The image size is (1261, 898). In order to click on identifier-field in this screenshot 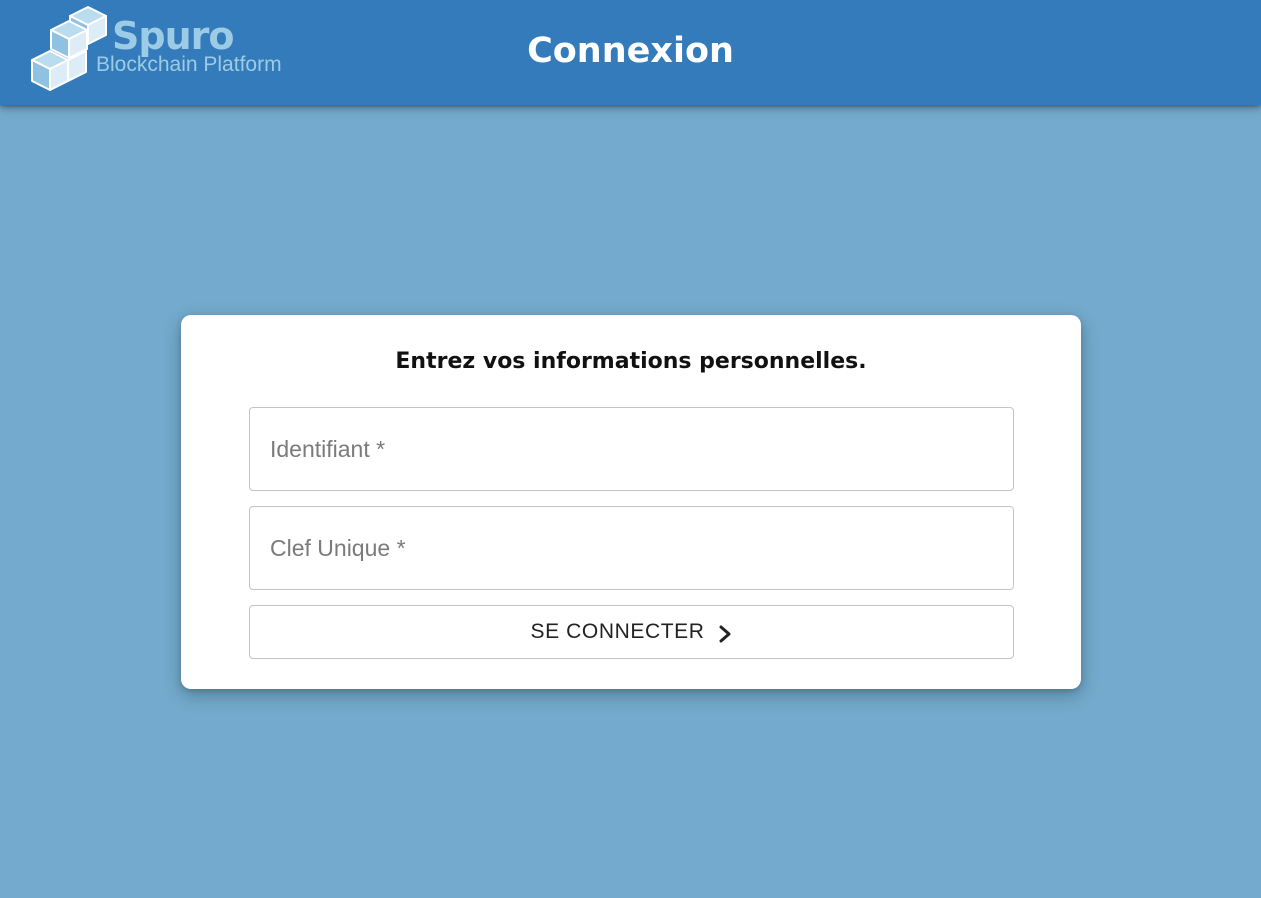, I will do `click(631, 449)`.